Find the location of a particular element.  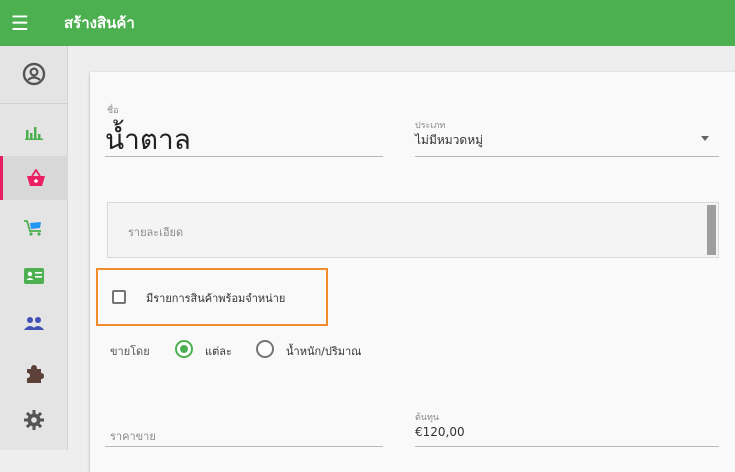

radio-weight is located at coordinates (265, 349).